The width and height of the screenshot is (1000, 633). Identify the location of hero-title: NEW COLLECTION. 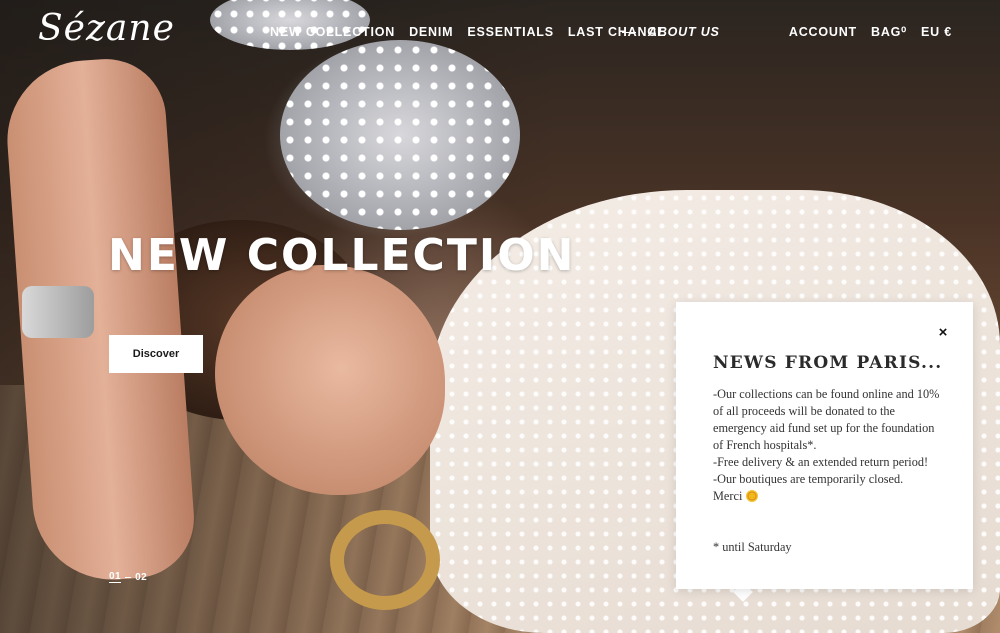
(342, 255).